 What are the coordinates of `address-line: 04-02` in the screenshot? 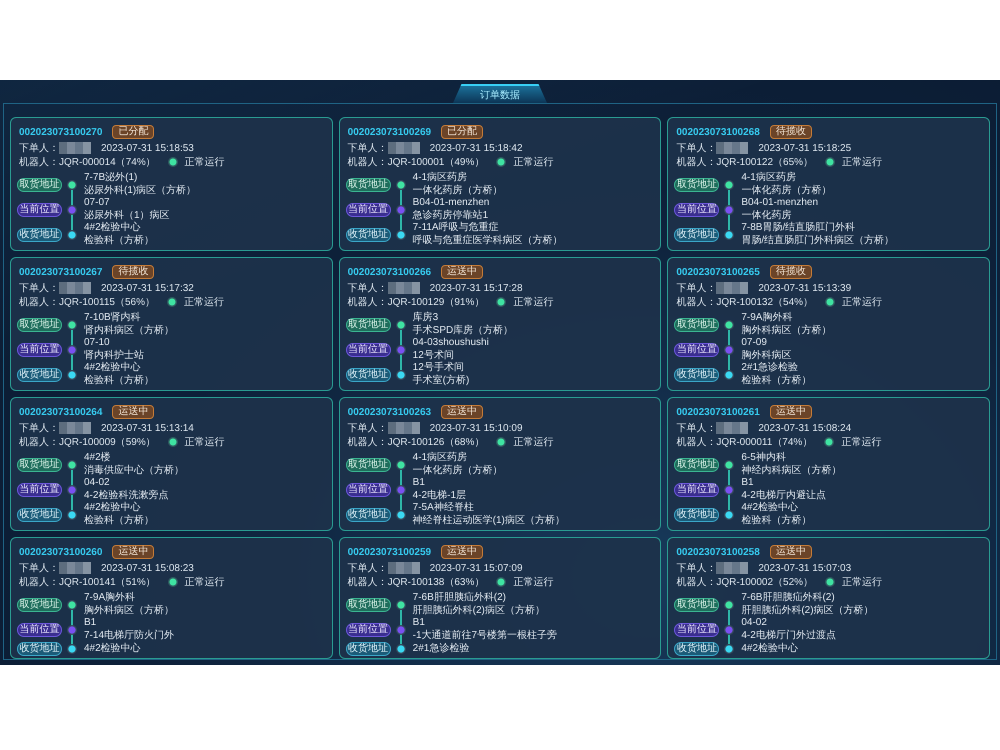 It's located at (754, 623).